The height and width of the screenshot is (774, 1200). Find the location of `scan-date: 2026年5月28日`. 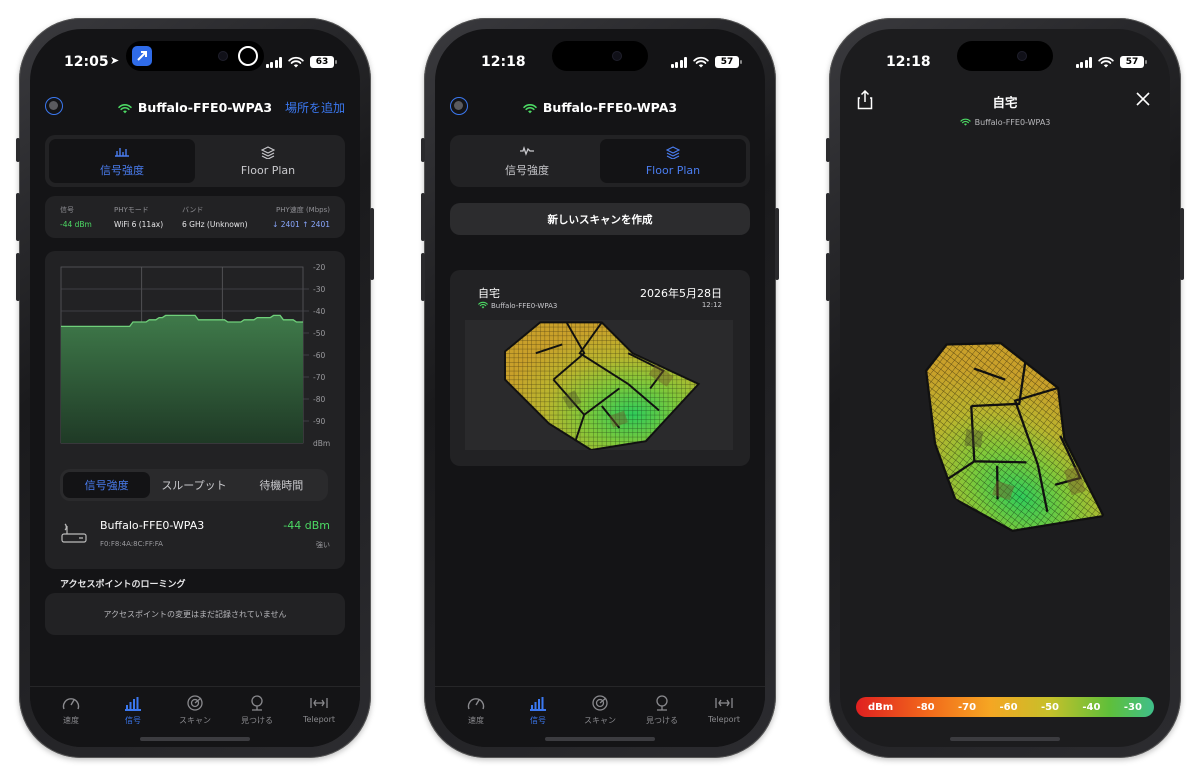

scan-date: 2026年5月28日 is located at coordinates (681, 293).